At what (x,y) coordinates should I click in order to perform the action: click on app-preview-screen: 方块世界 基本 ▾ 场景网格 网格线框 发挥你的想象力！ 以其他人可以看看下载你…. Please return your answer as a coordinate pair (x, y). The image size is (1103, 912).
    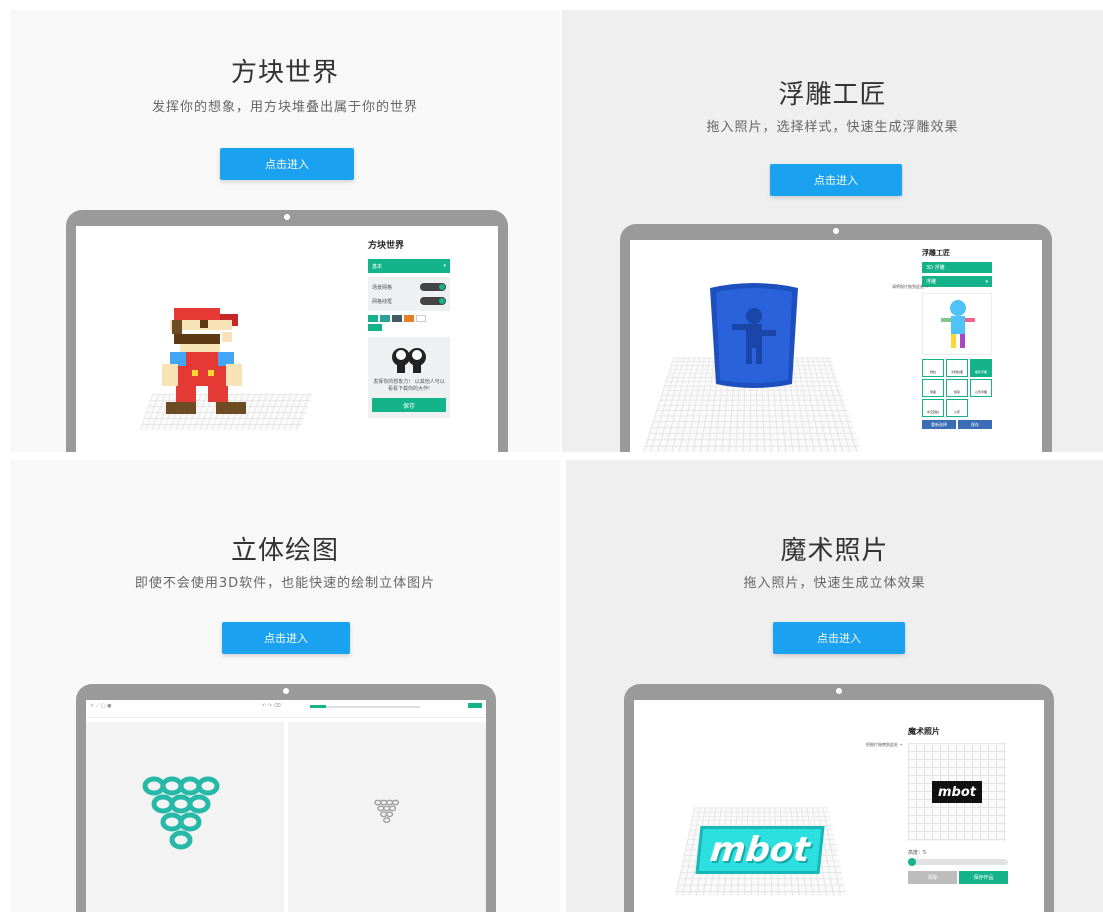
    Looking at the image, I should click on (287, 339).